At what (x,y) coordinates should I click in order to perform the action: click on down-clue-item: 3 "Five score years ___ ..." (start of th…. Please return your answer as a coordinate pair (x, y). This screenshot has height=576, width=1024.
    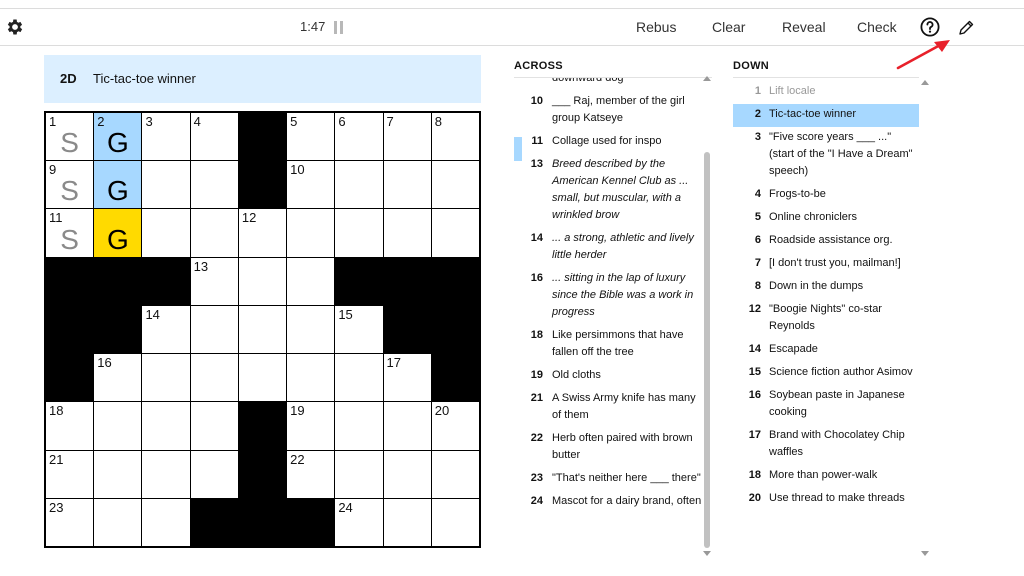
    Looking at the image, I should click on (826, 155).